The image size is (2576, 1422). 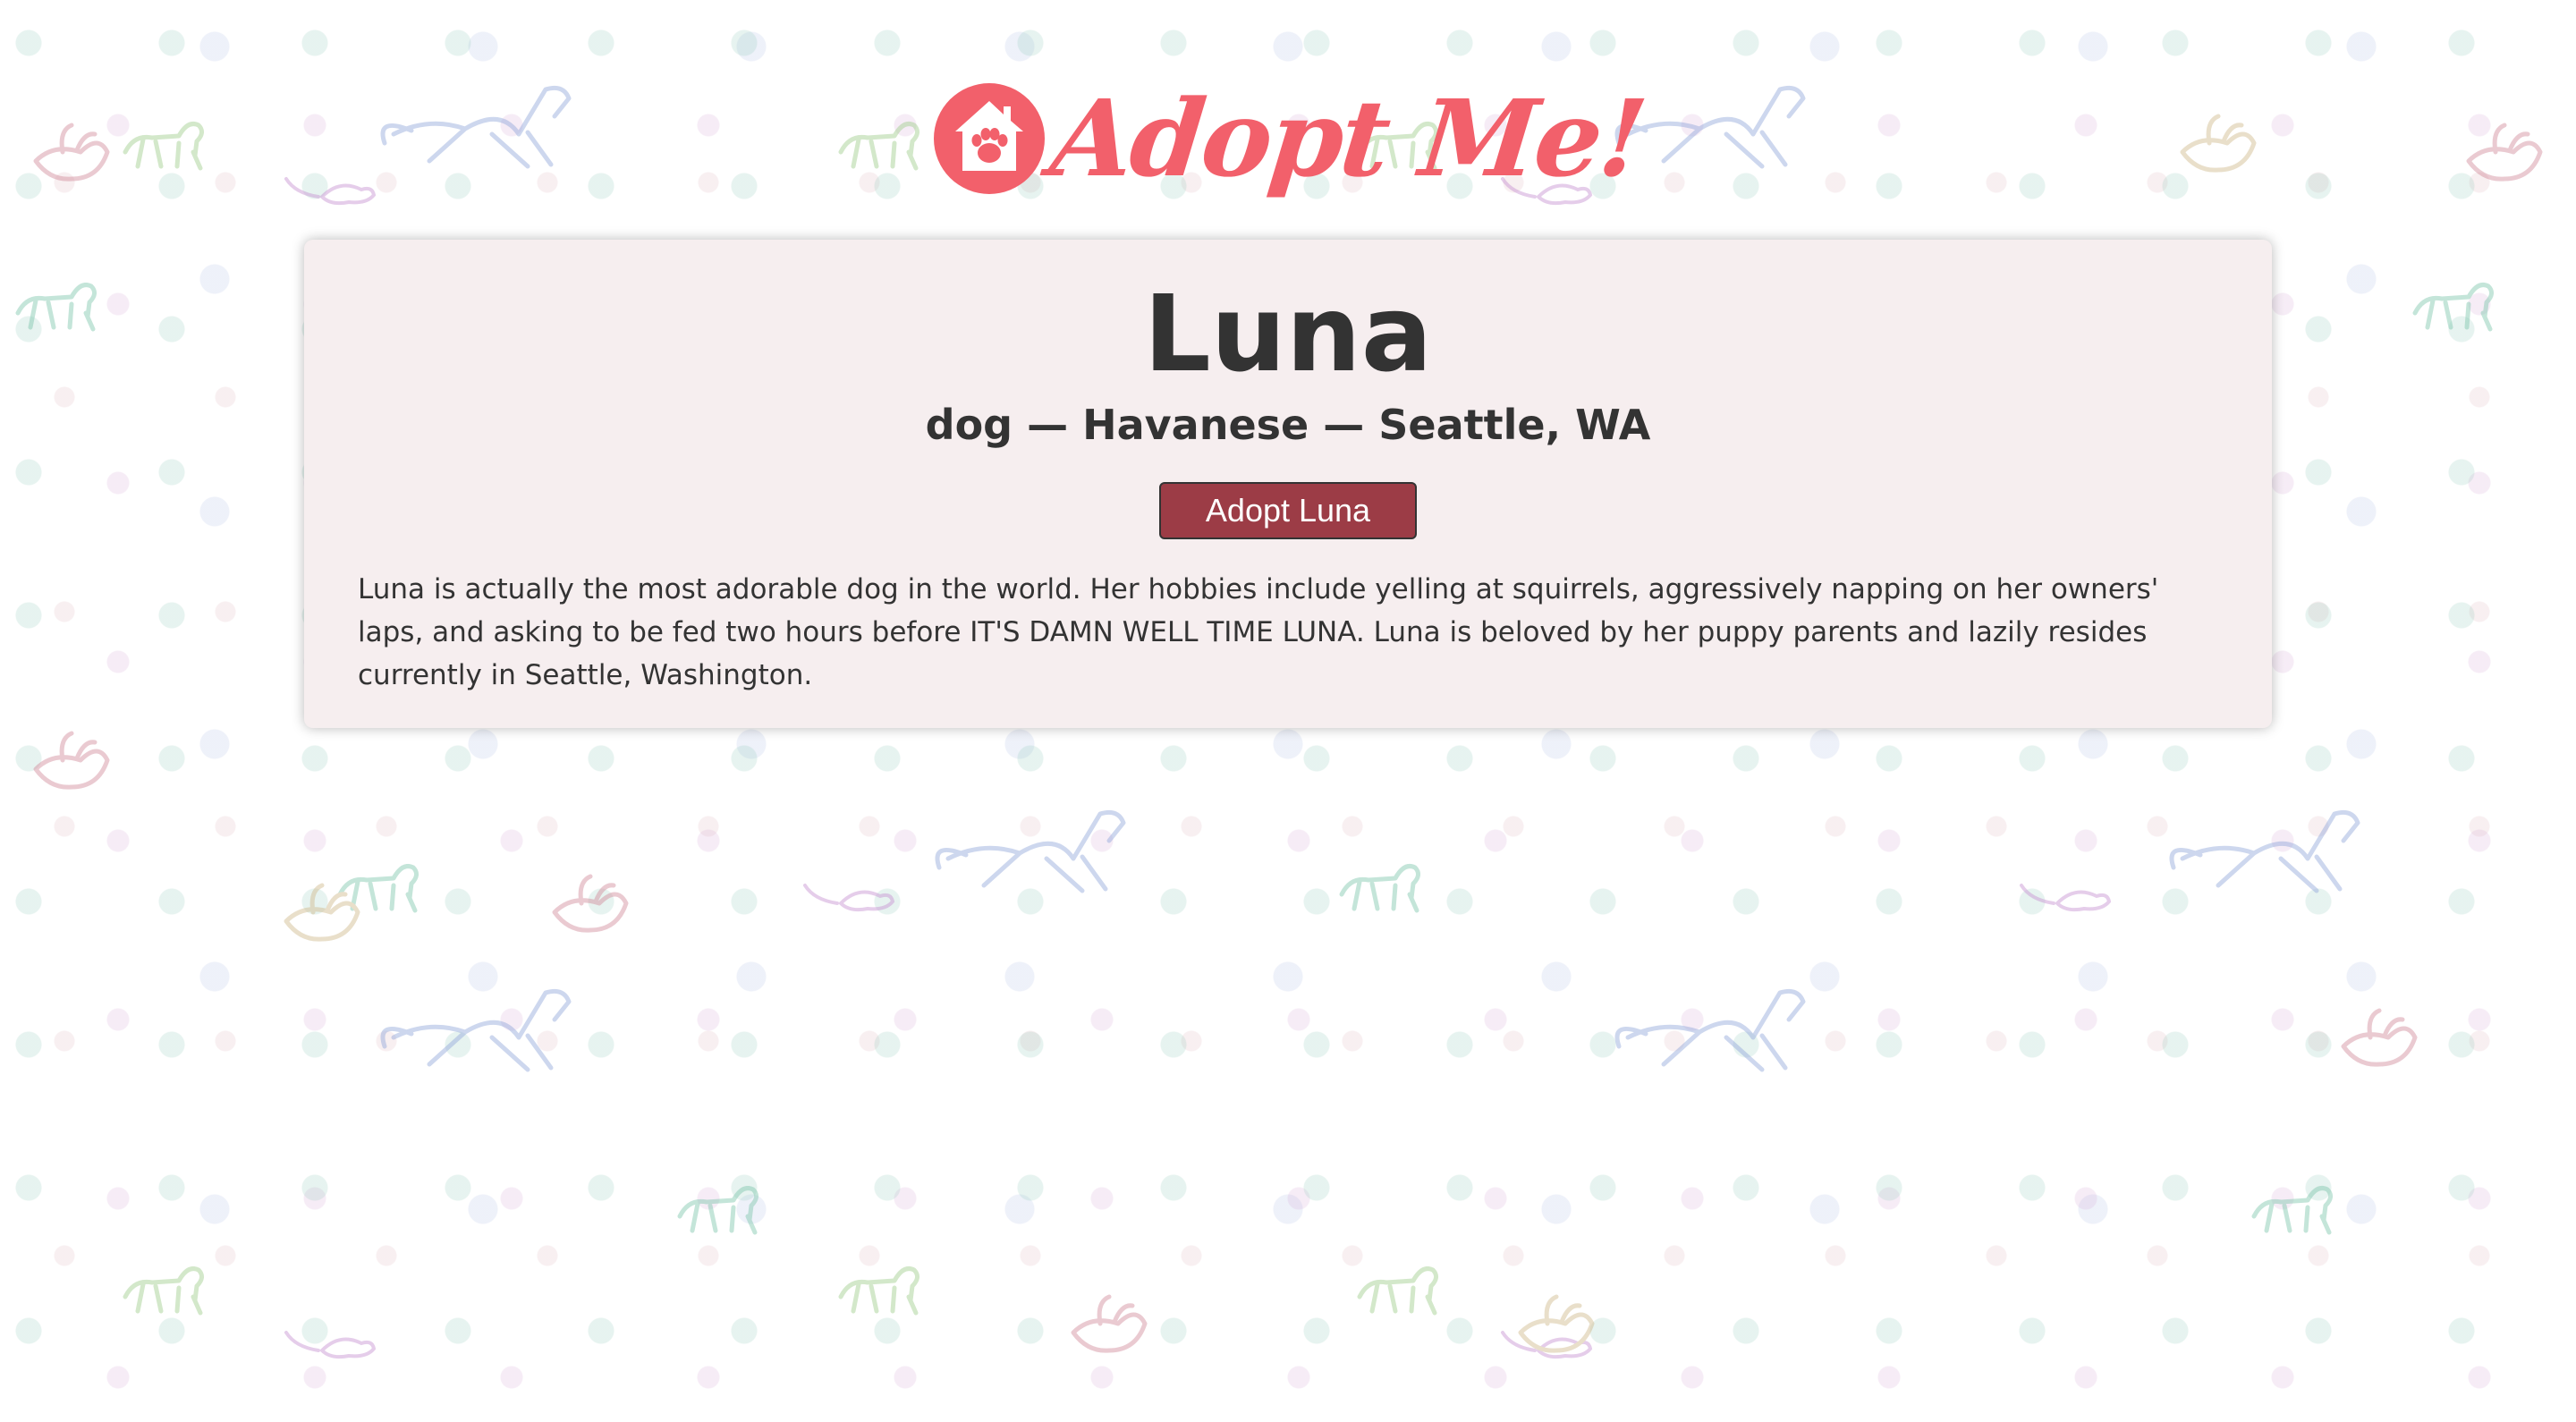 I want to click on adopt-me-logo-link: Adopt Me!, so click(x=1291, y=138).